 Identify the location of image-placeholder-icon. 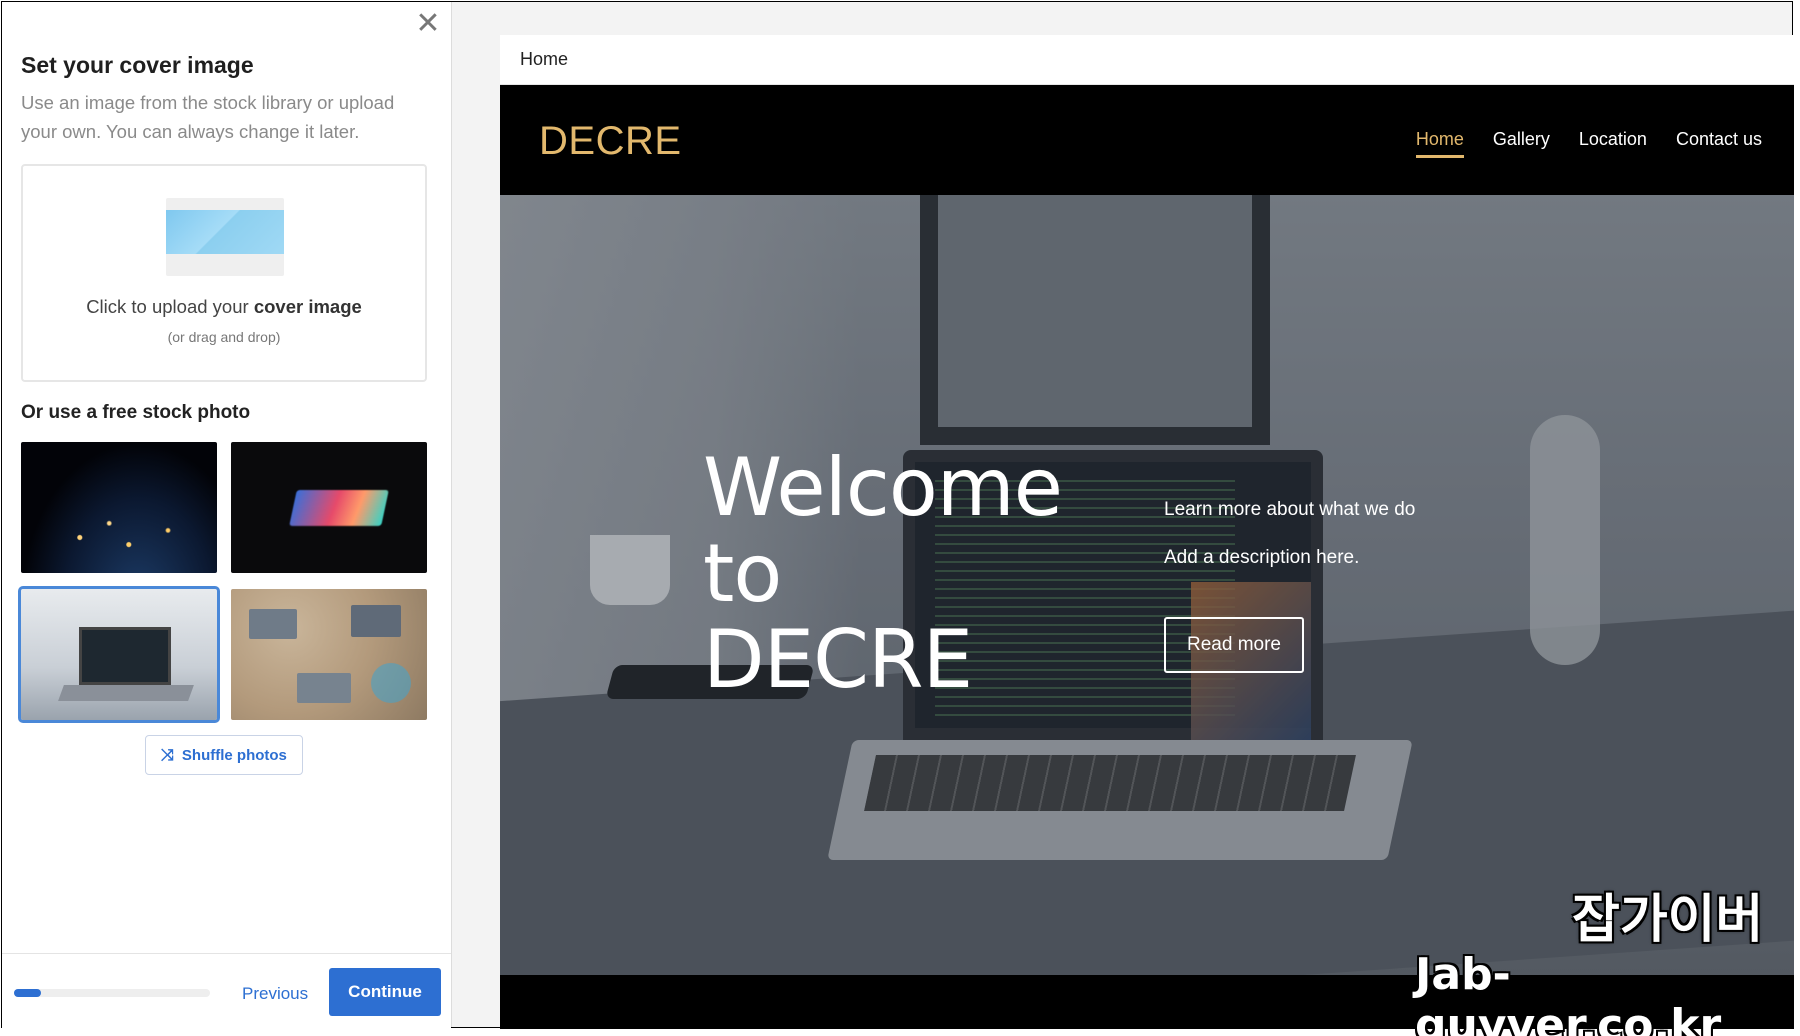
(225, 237).